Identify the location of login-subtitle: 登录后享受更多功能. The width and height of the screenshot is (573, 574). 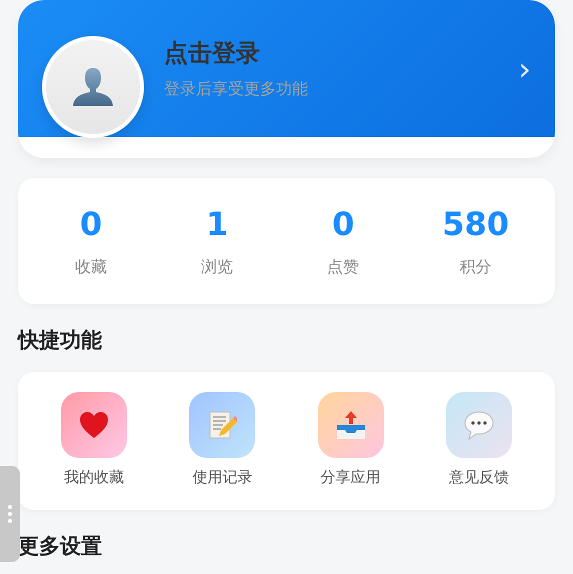
(236, 89).